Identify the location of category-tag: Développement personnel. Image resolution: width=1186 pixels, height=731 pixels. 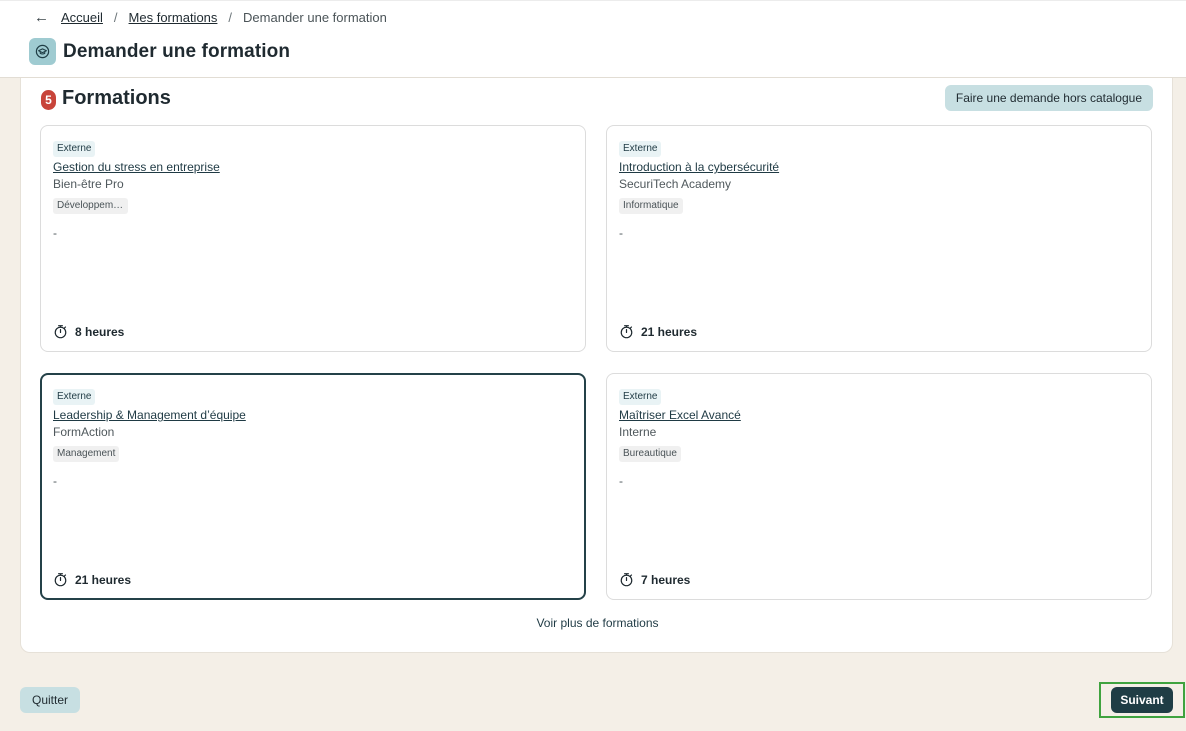
(90, 206).